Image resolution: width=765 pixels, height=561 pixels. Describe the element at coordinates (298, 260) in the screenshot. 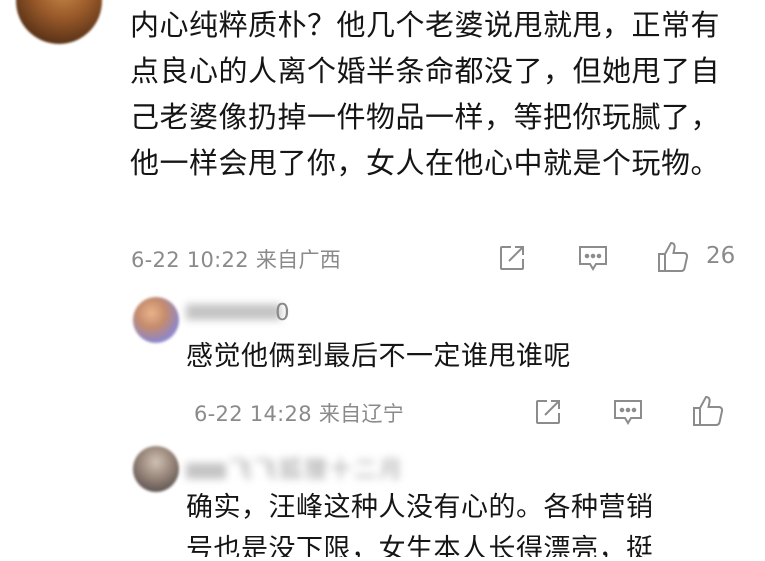

I see `main-comment-location: 来自广西` at that location.